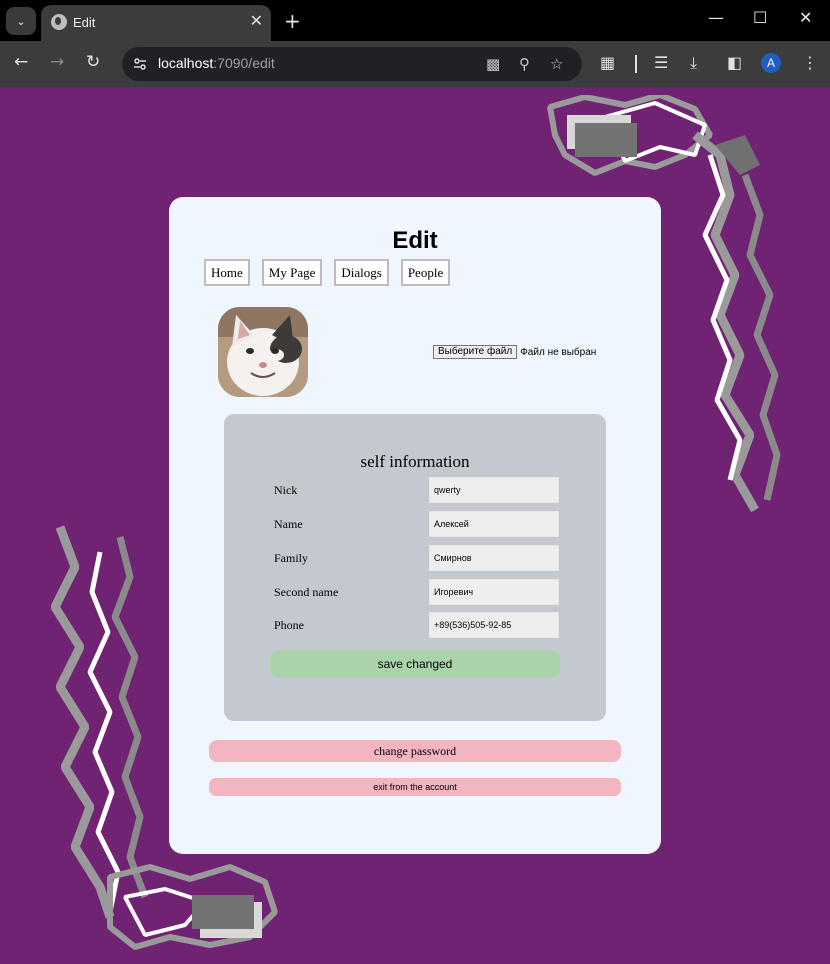  Describe the element at coordinates (288, 524) in the screenshot. I see `name-label: Name` at that location.